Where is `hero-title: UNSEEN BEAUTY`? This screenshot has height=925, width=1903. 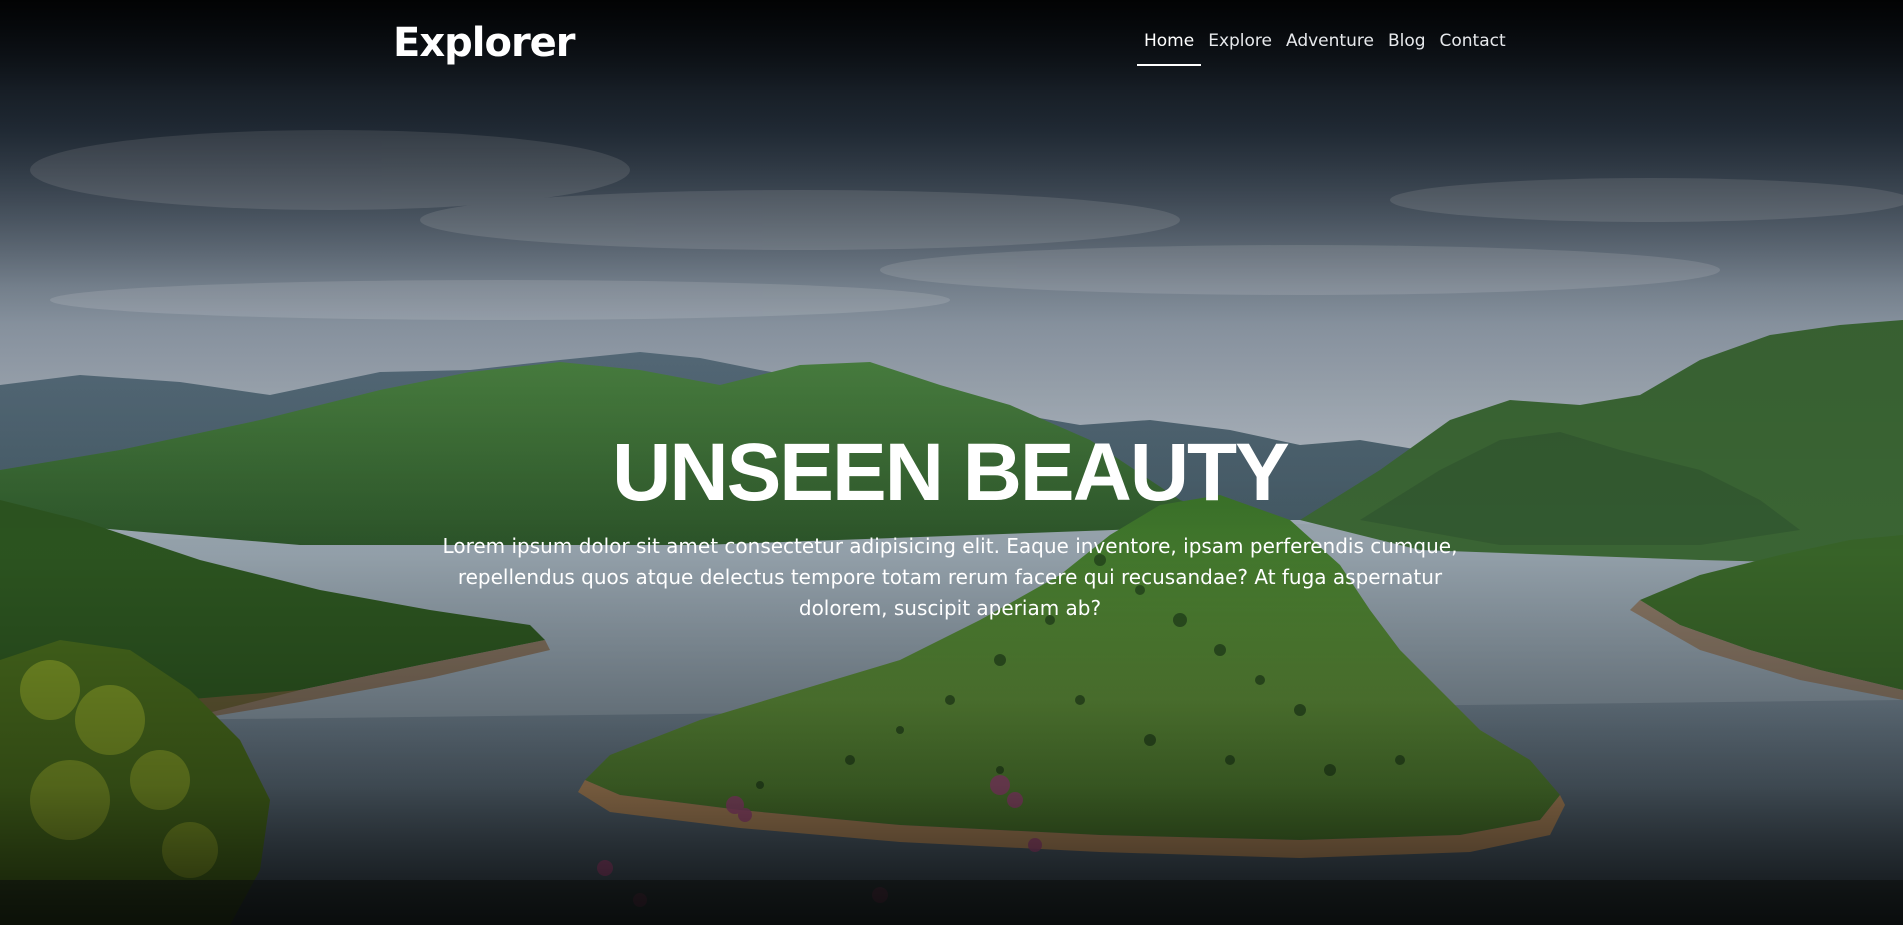 hero-title: UNSEEN BEAUTY is located at coordinates (951, 472).